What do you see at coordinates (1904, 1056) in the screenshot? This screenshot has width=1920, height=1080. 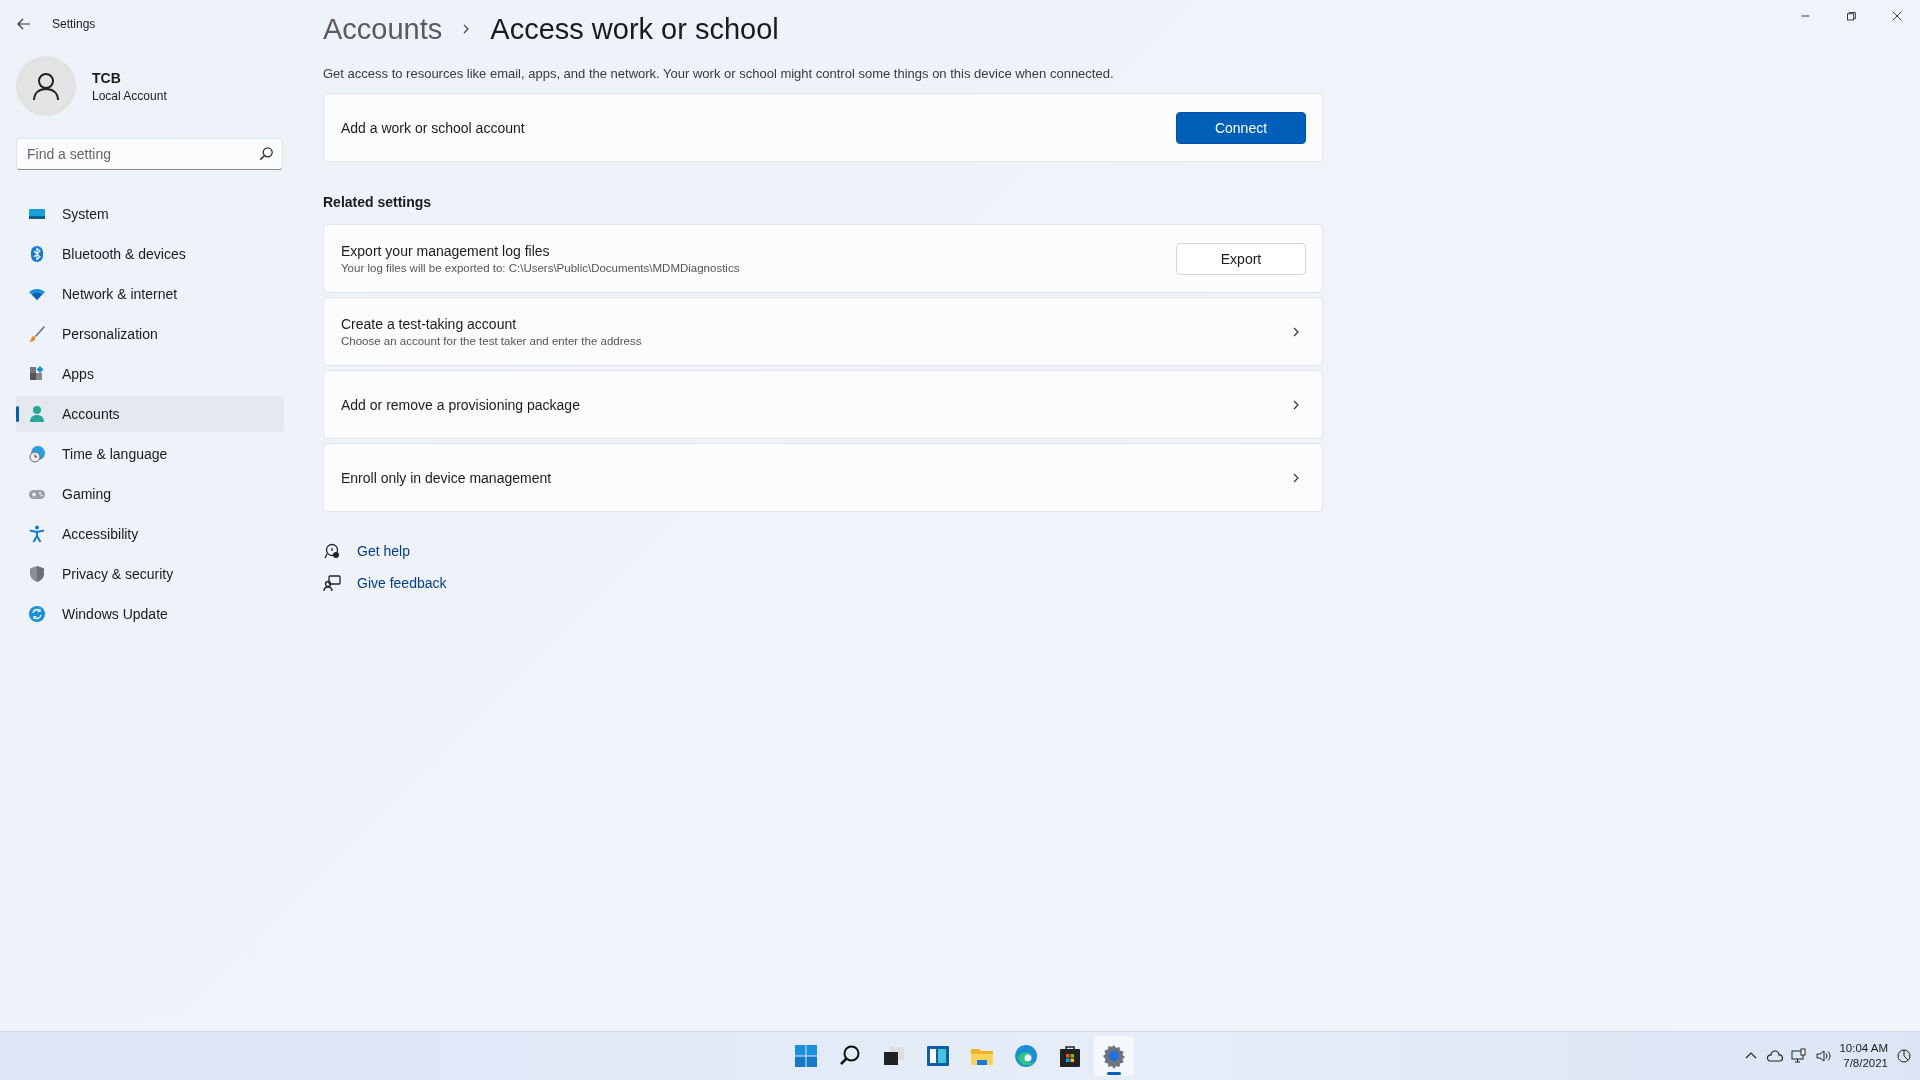 I see `focus-assist-icon` at bounding box center [1904, 1056].